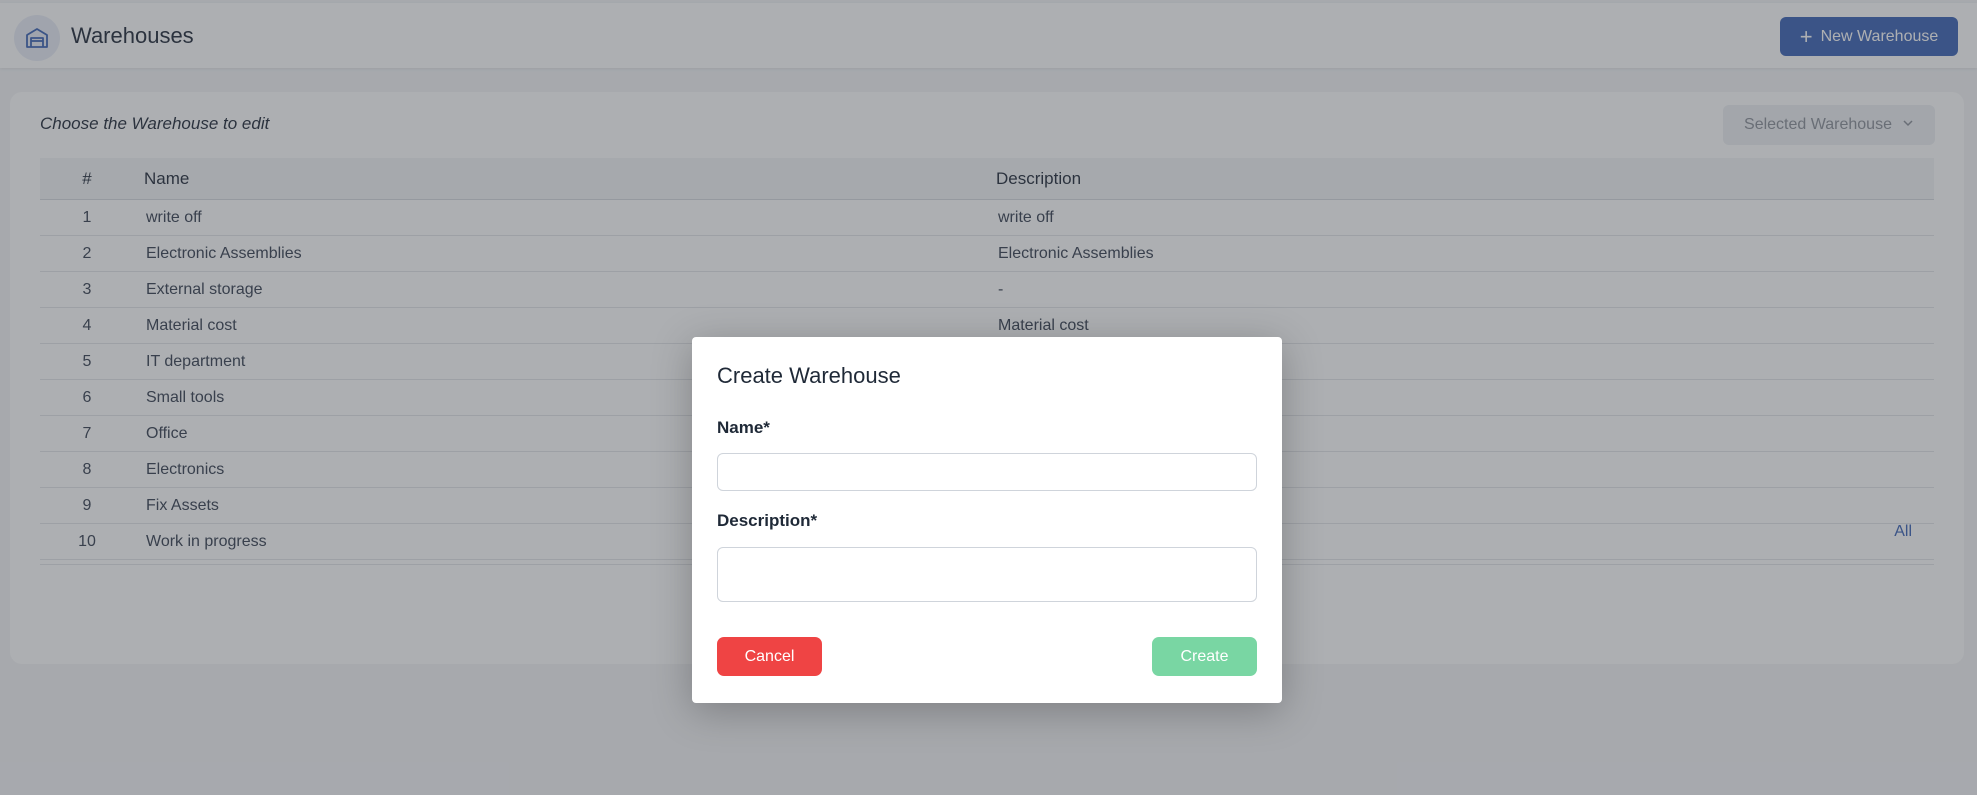  What do you see at coordinates (743, 427) in the screenshot?
I see `name-label: Name*` at bounding box center [743, 427].